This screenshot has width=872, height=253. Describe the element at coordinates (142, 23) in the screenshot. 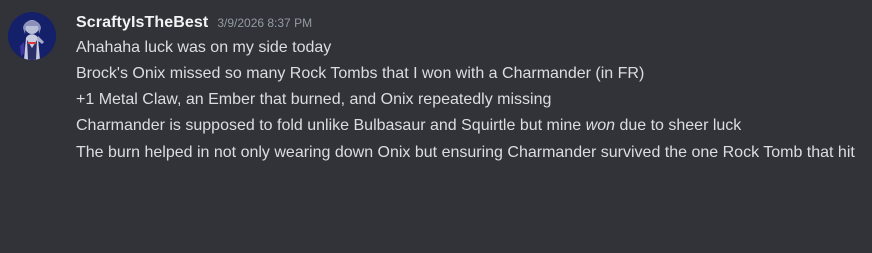

I see `username: ScraftyIsTheBest` at that location.